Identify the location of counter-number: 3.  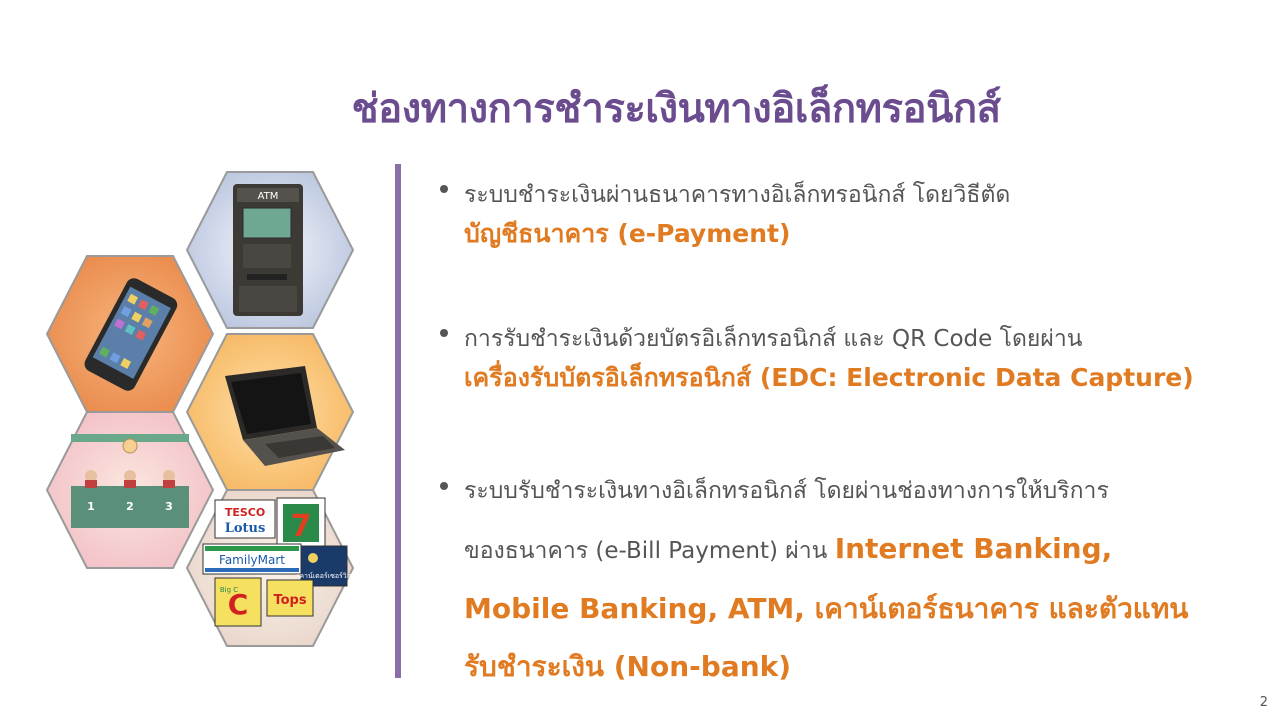
(169, 506).